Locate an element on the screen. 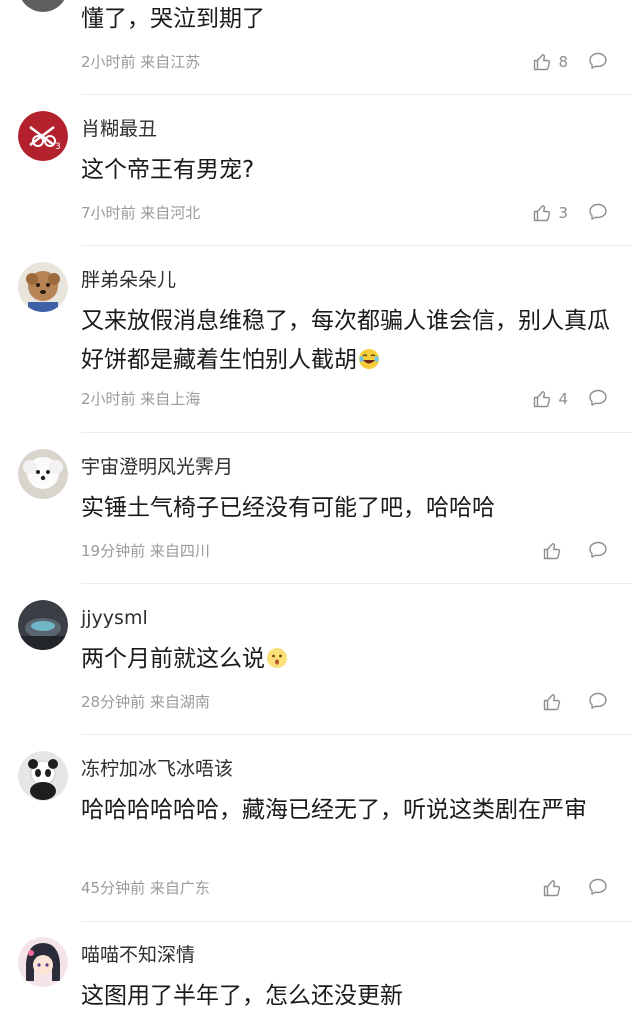 The image size is (632, 1024). comment-text: 实锤土气椅子已经没有可能了吧，哈哈哈 is located at coordinates (288, 508).